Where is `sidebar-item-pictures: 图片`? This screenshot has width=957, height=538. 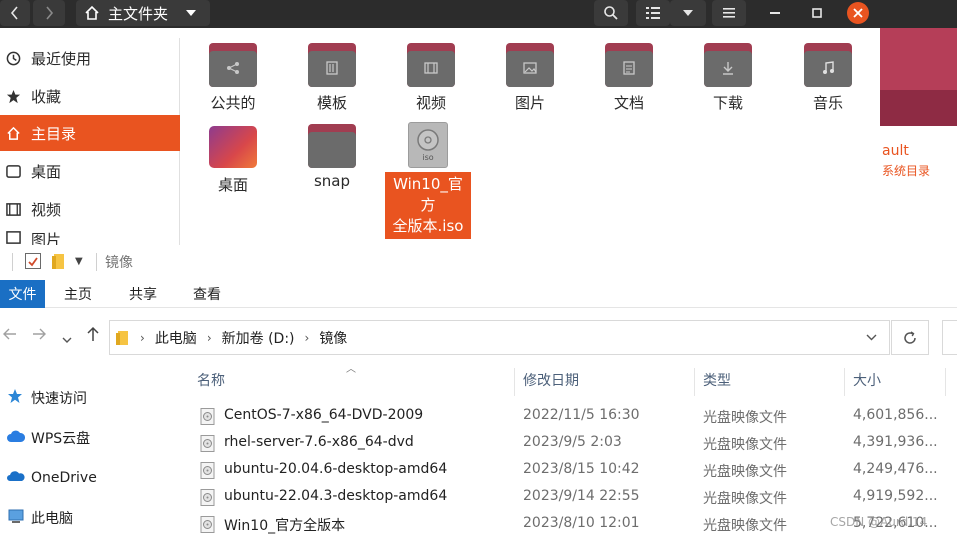 sidebar-item-pictures: 图片 is located at coordinates (90, 237).